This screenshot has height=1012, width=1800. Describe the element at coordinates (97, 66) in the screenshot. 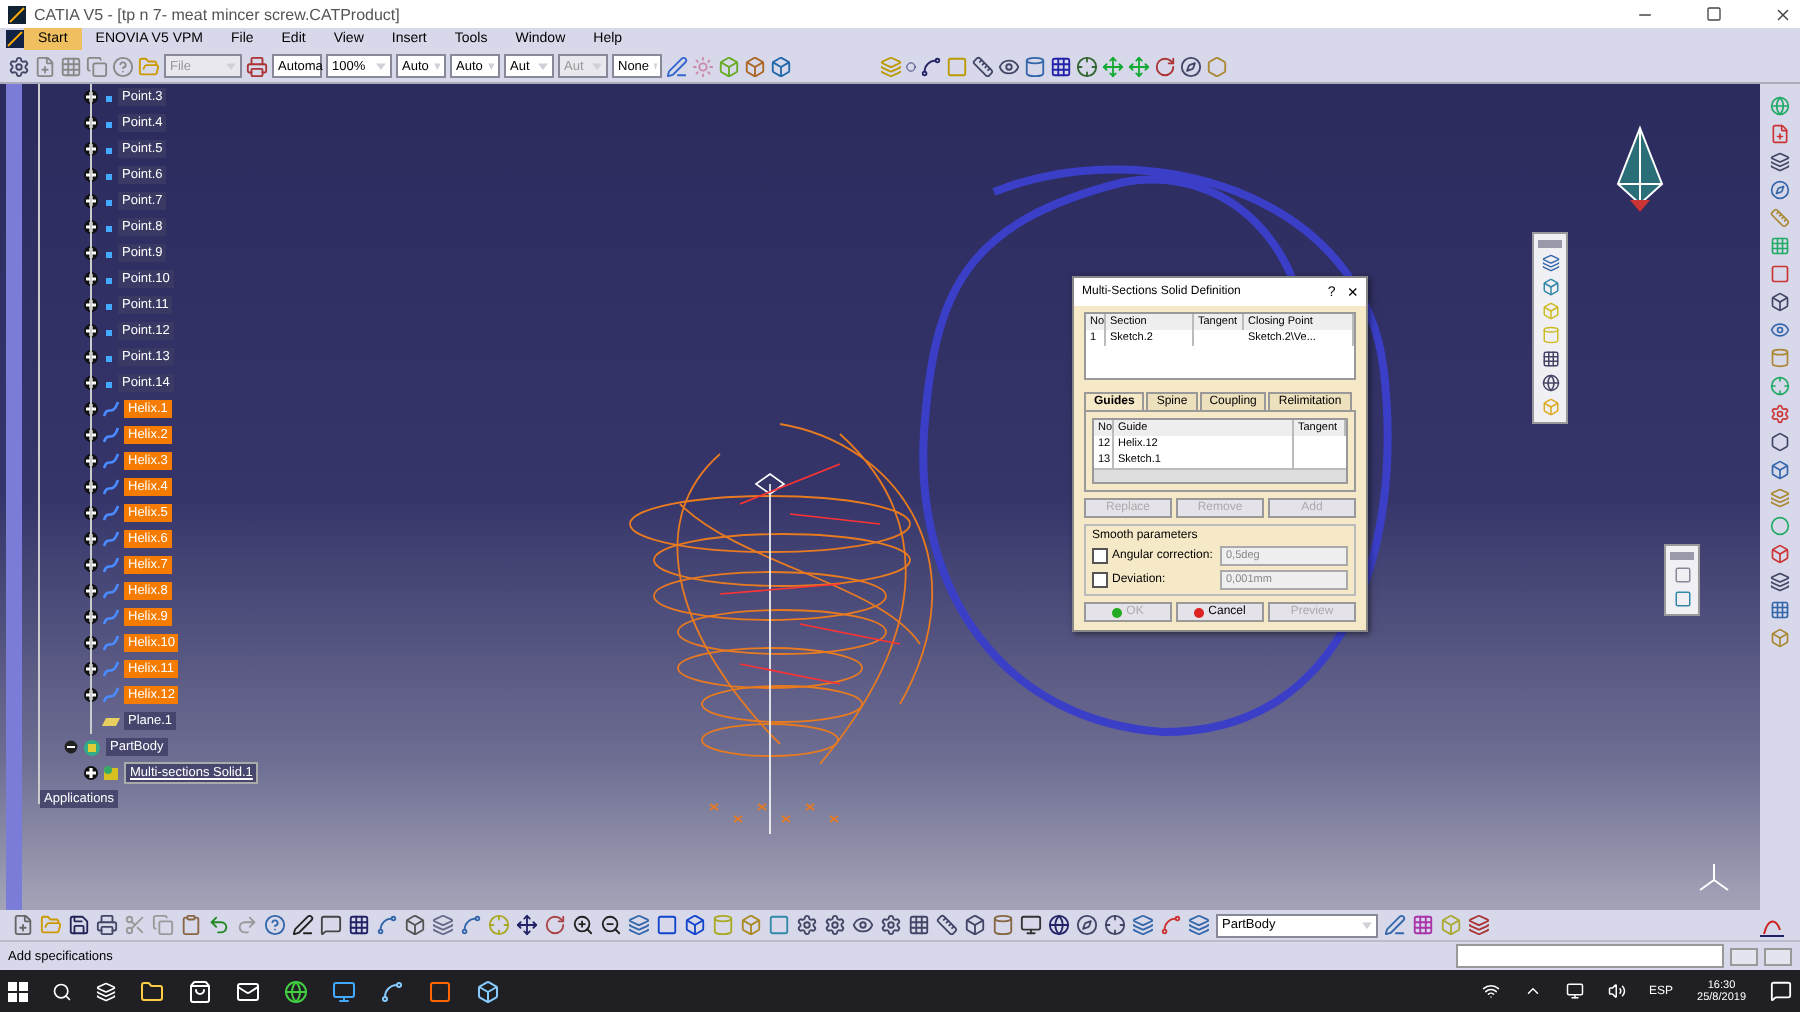

I see `copy-icon` at that location.